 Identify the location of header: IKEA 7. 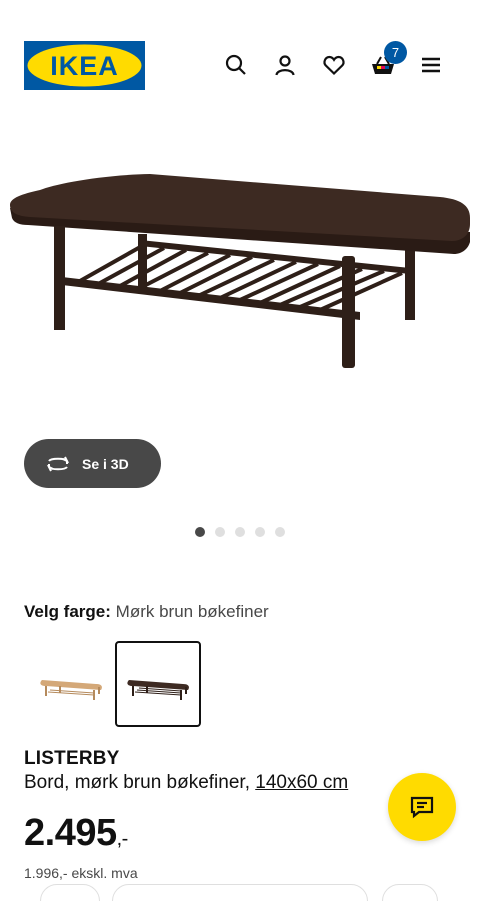
(240, 60).